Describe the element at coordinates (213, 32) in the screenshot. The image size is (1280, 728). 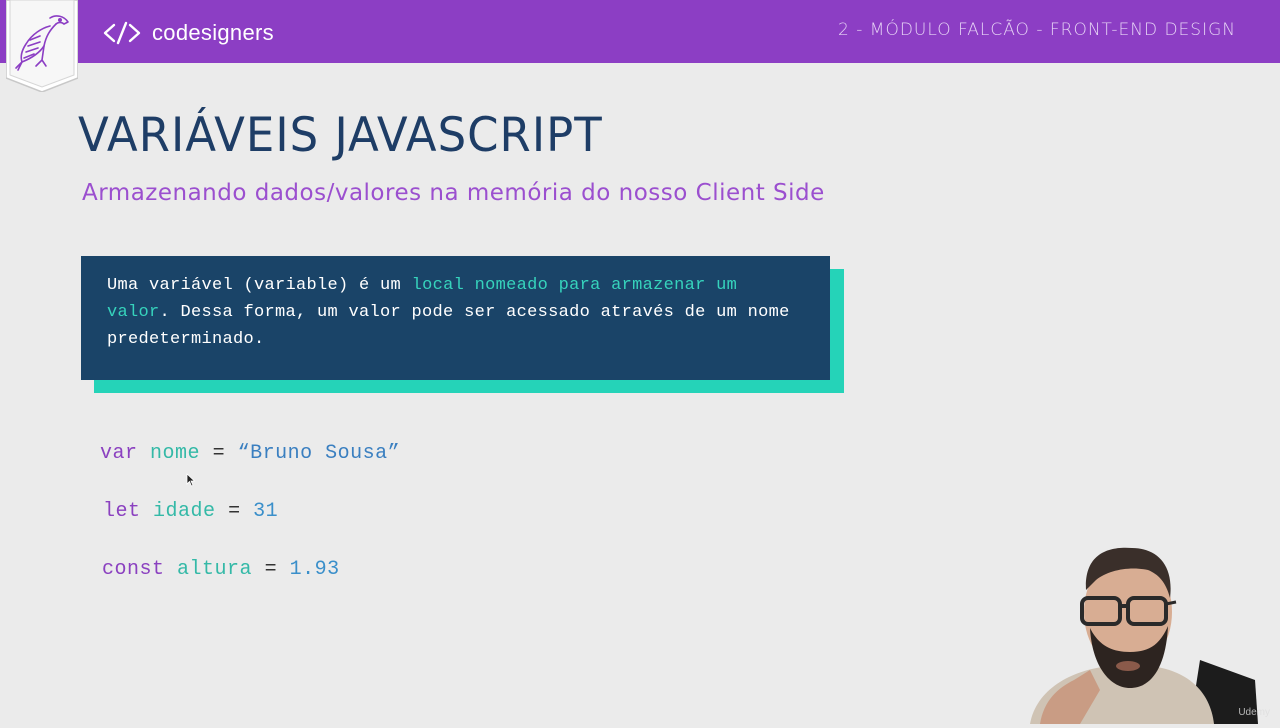
I see `brand-name: codesigners` at that location.